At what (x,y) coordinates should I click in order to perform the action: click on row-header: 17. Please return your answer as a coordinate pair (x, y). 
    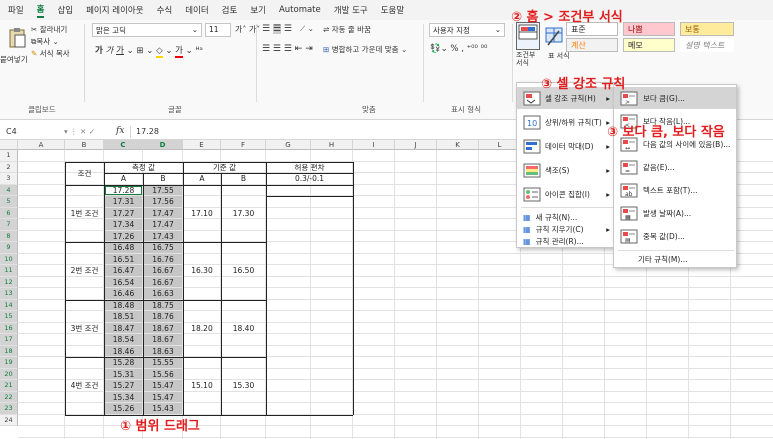
    Looking at the image, I should click on (9, 340).